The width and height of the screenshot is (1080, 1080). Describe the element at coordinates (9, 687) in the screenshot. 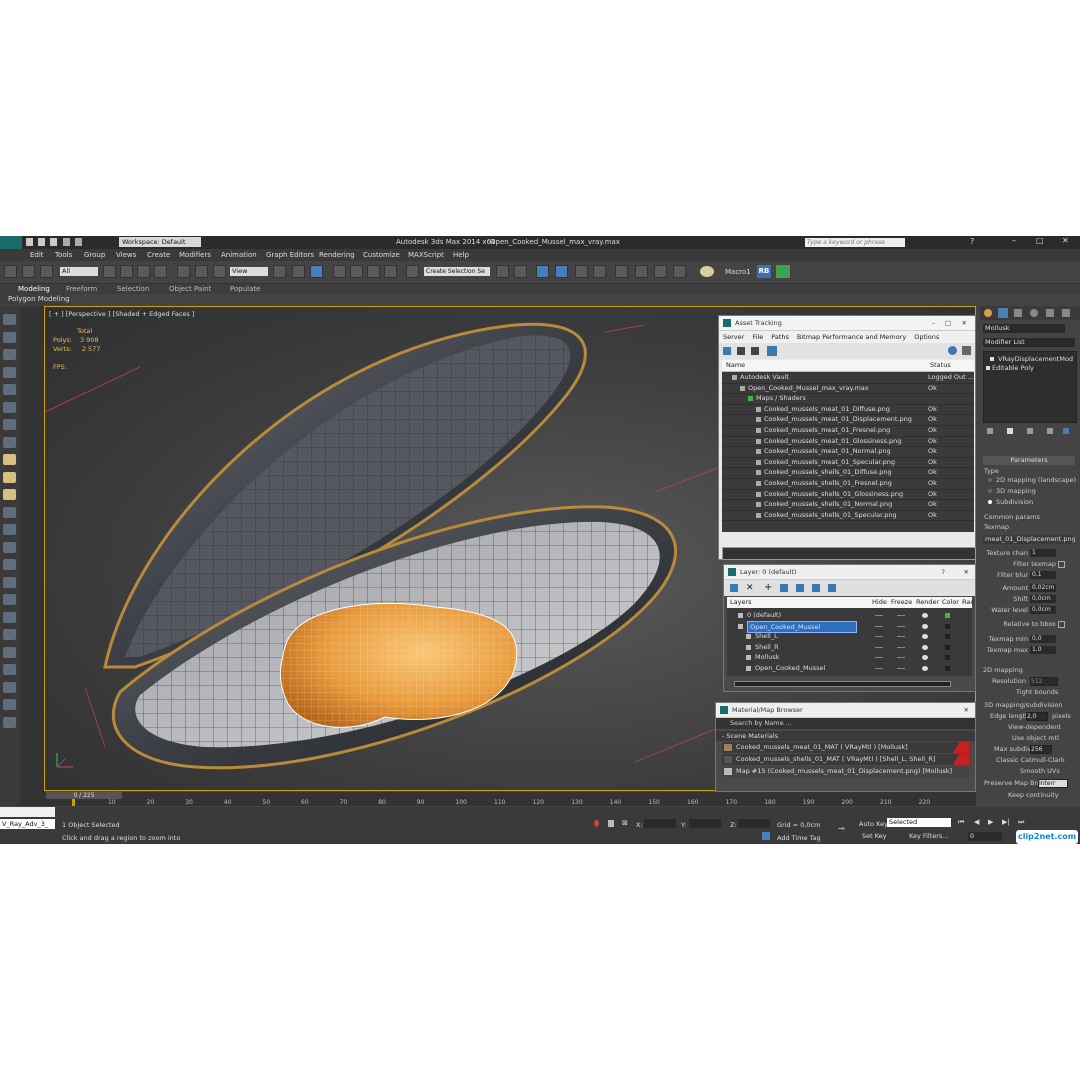

I see `cloth-icon` at that location.